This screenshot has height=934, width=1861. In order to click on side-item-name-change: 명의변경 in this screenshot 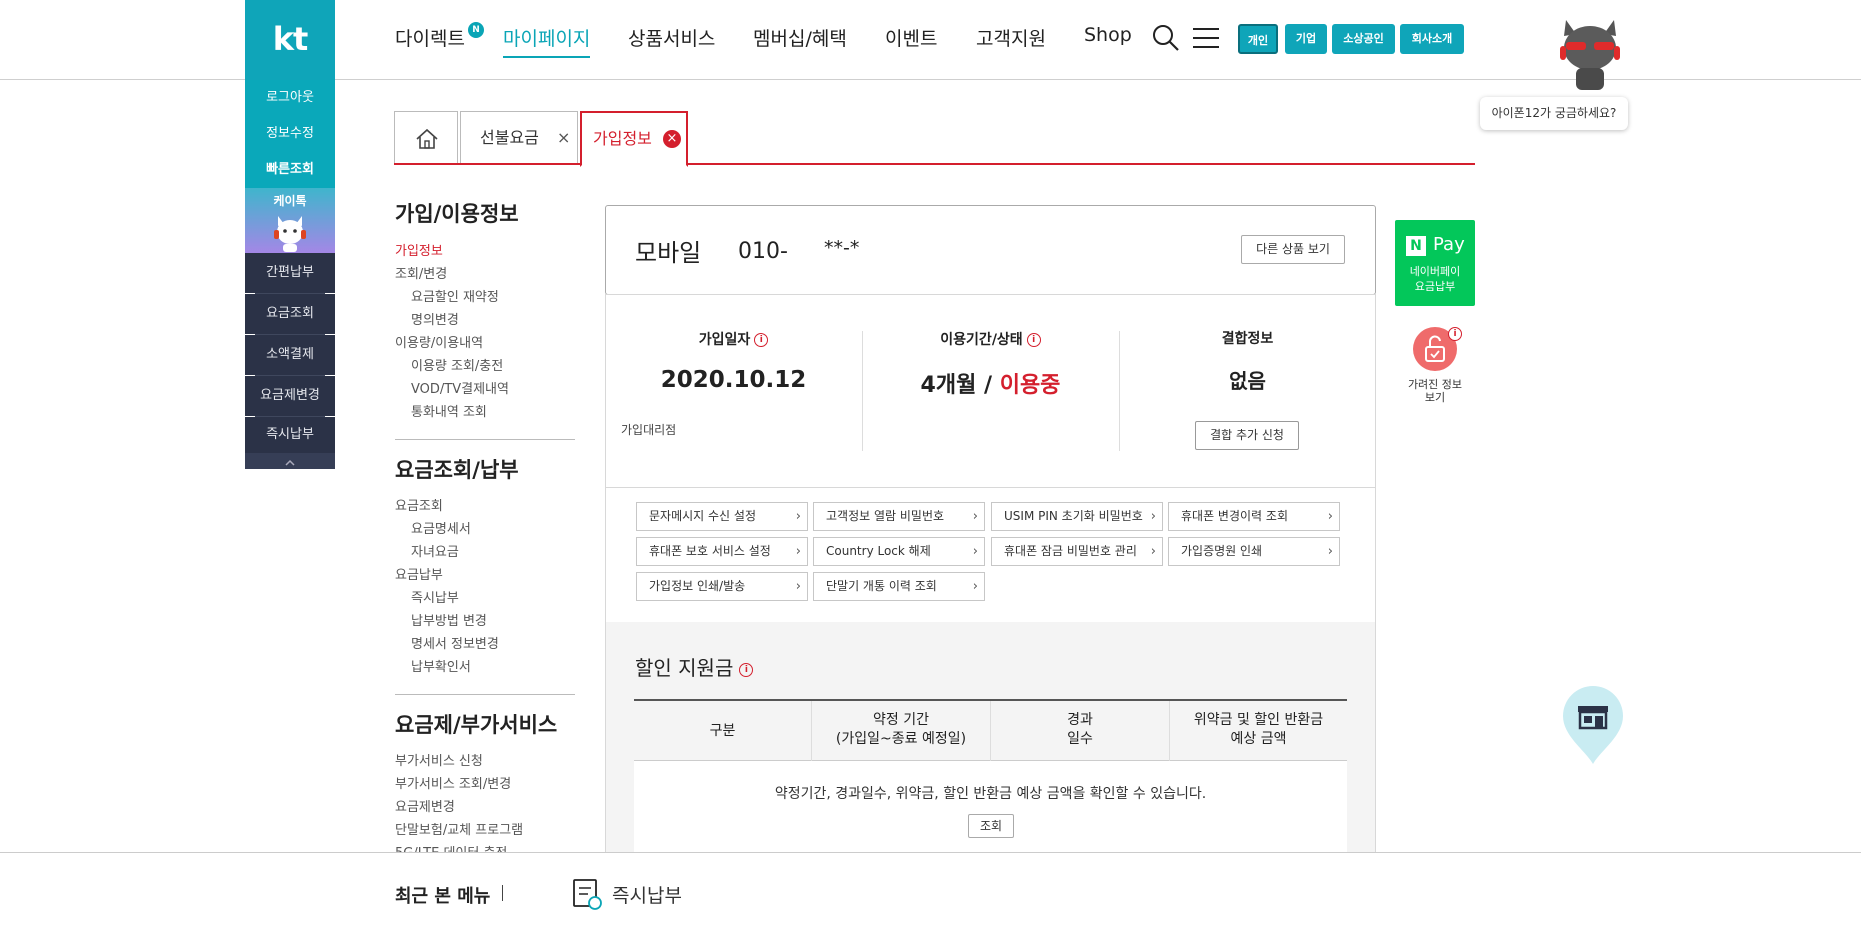, I will do `click(435, 318)`.